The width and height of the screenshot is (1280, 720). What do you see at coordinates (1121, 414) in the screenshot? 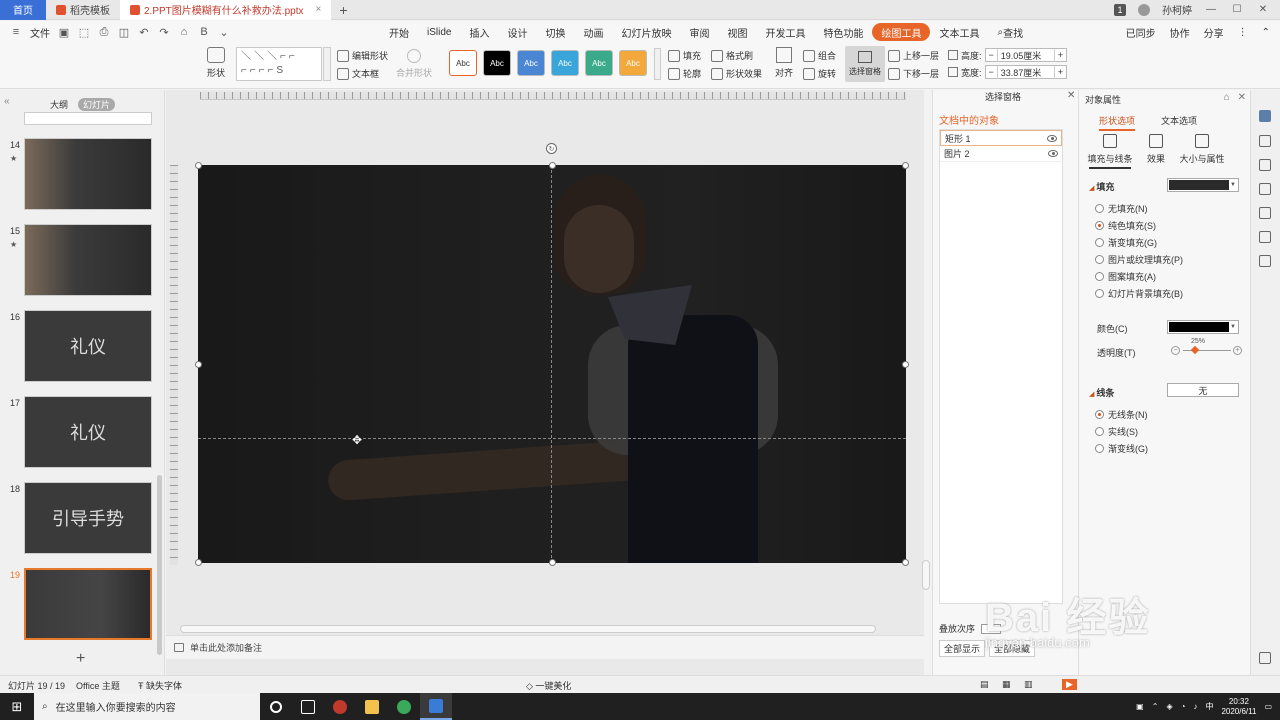
I see `line-option-0: 无线条(N)` at bounding box center [1121, 414].